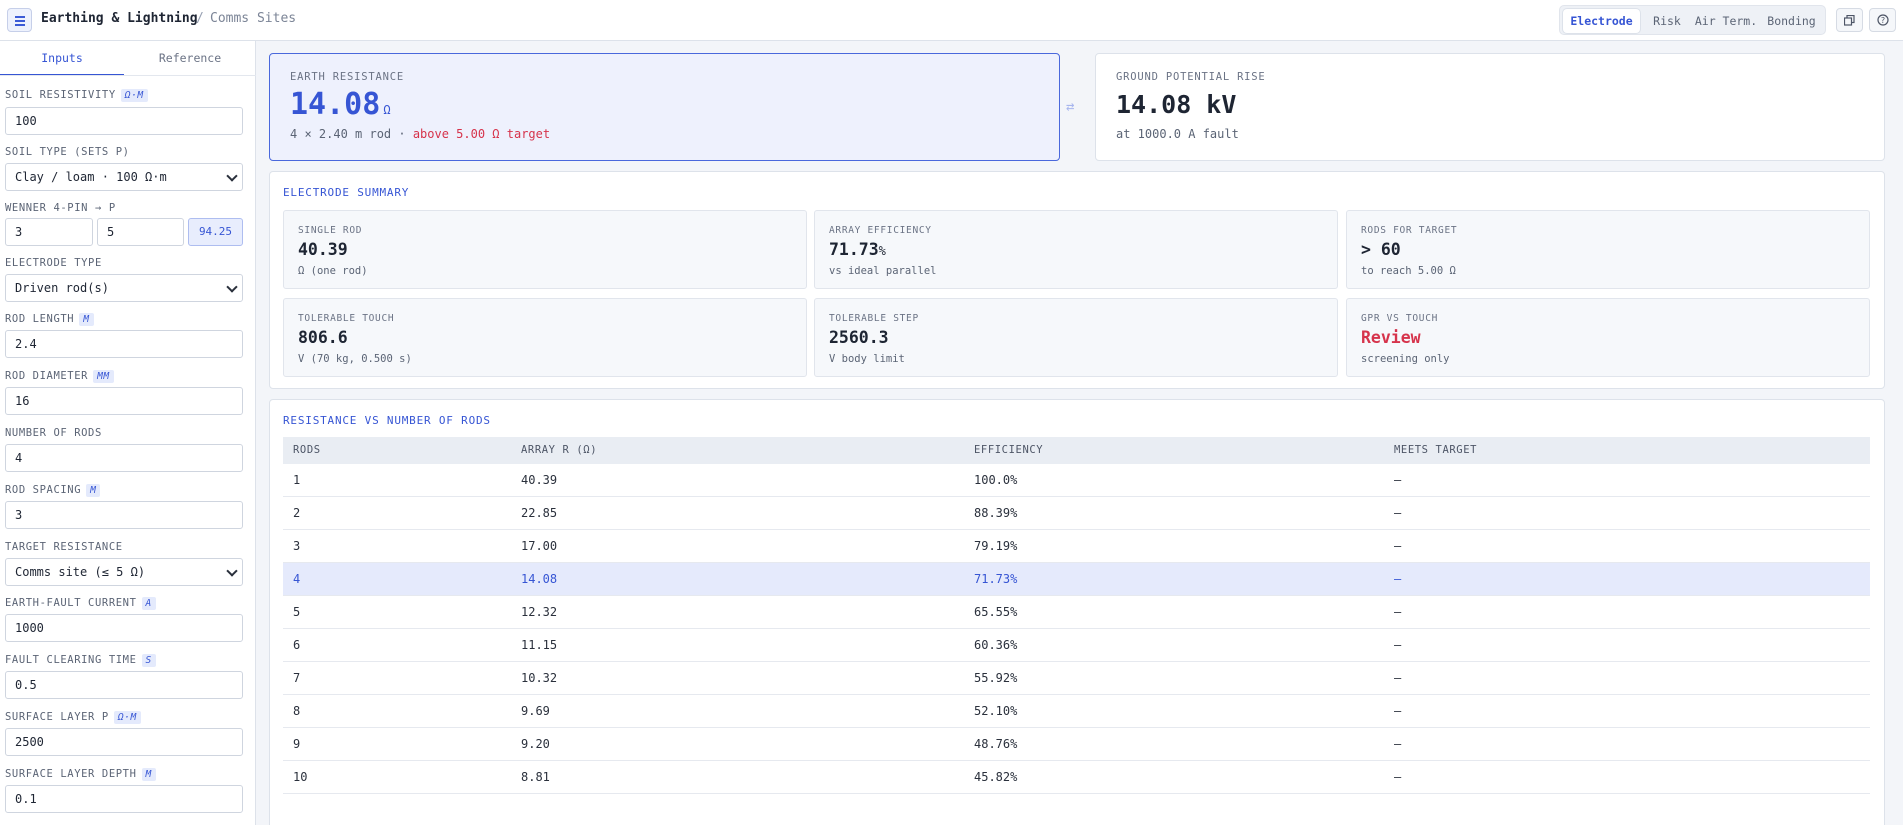  What do you see at coordinates (996, 711) in the screenshot?
I see `table-cell: 52.10%` at bounding box center [996, 711].